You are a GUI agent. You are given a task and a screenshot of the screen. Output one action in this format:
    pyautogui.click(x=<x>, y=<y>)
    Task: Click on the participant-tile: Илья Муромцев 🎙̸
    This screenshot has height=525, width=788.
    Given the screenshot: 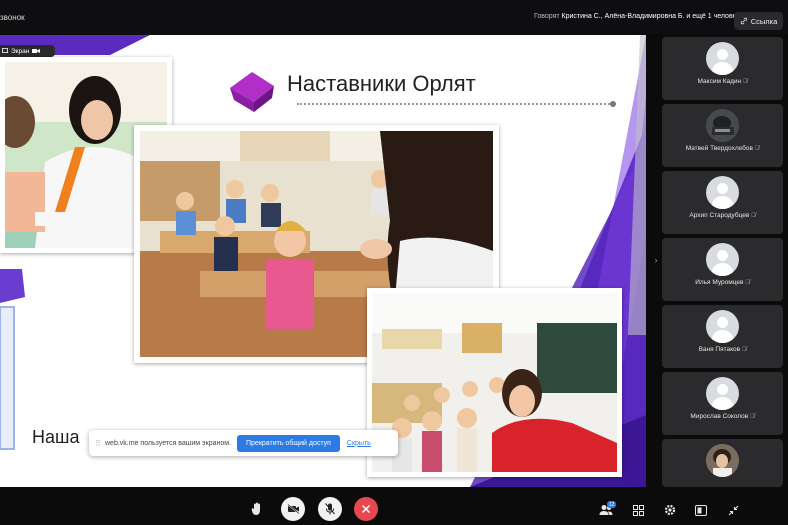 What is the action you would take?
    pyautogui.click(x=722, y=269)
    